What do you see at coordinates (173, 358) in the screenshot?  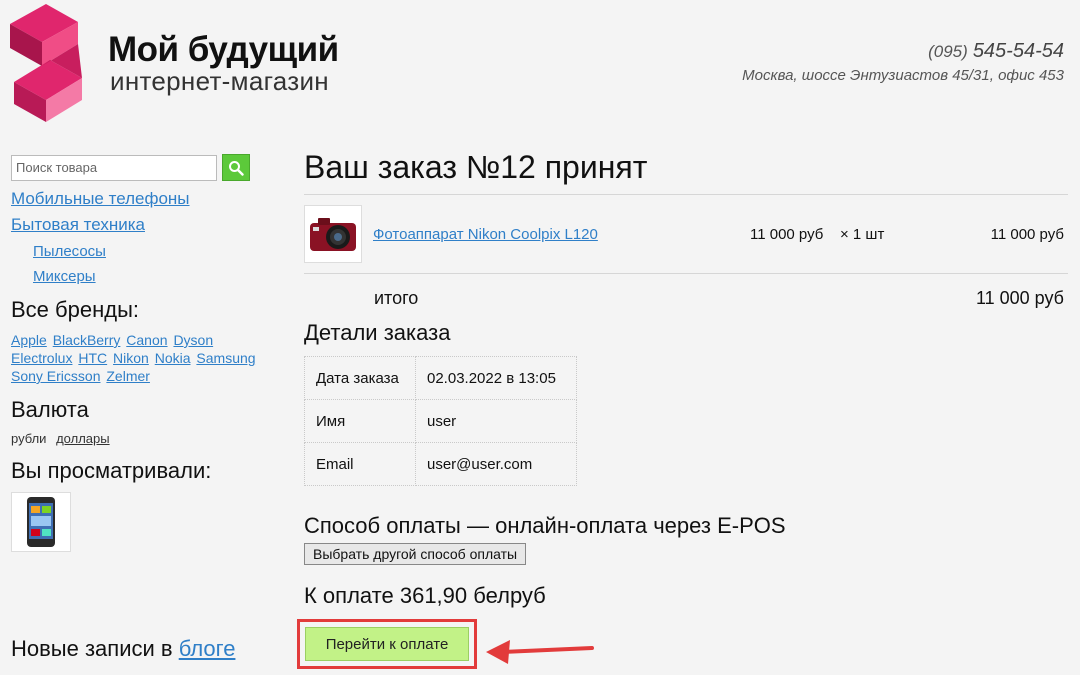 I see `brand-link-nokia: Nokia` at bounding box center [173, 358].